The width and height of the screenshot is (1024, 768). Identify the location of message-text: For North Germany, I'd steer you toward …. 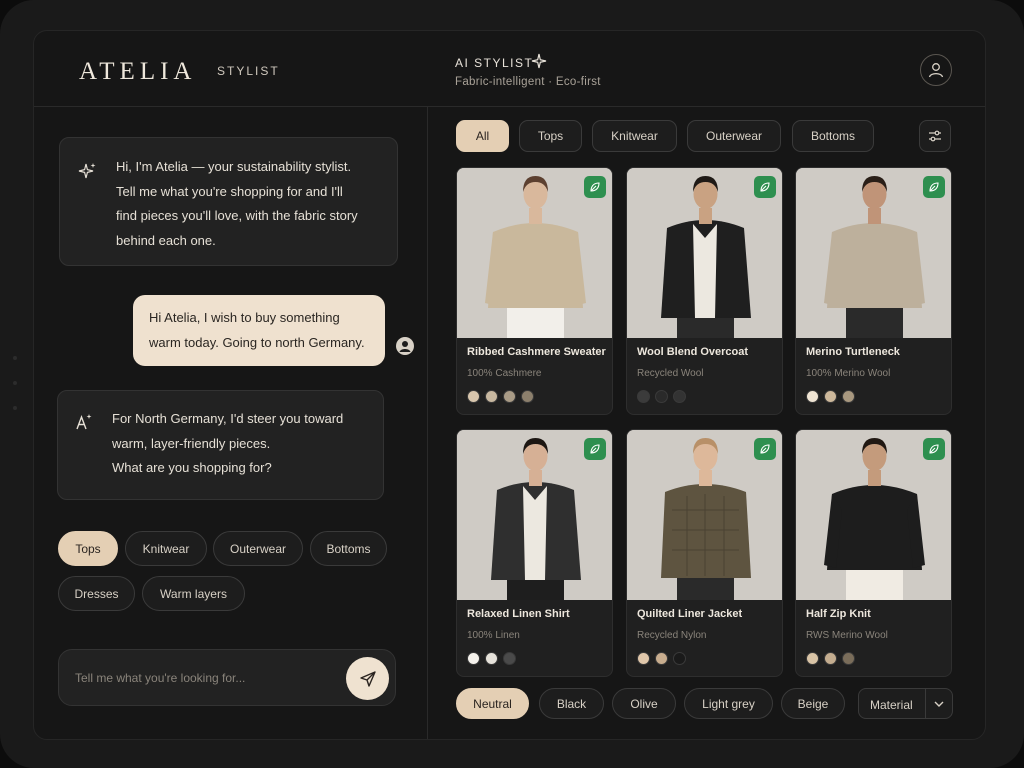
(228, 443).